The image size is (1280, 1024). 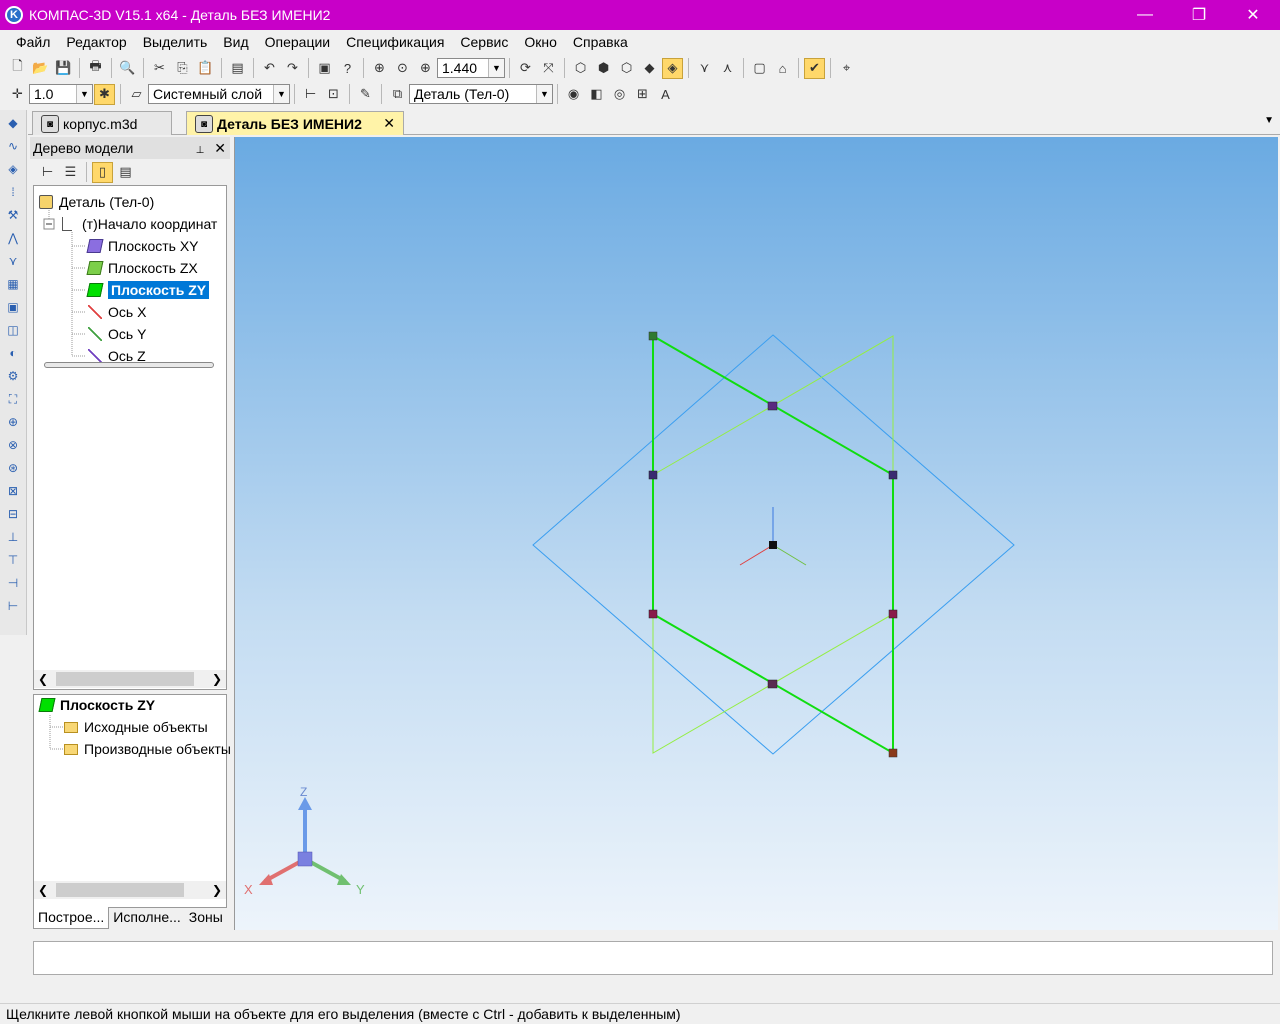 I want to click on tool-h-icon: ⊤, so click(x=13, y=560).